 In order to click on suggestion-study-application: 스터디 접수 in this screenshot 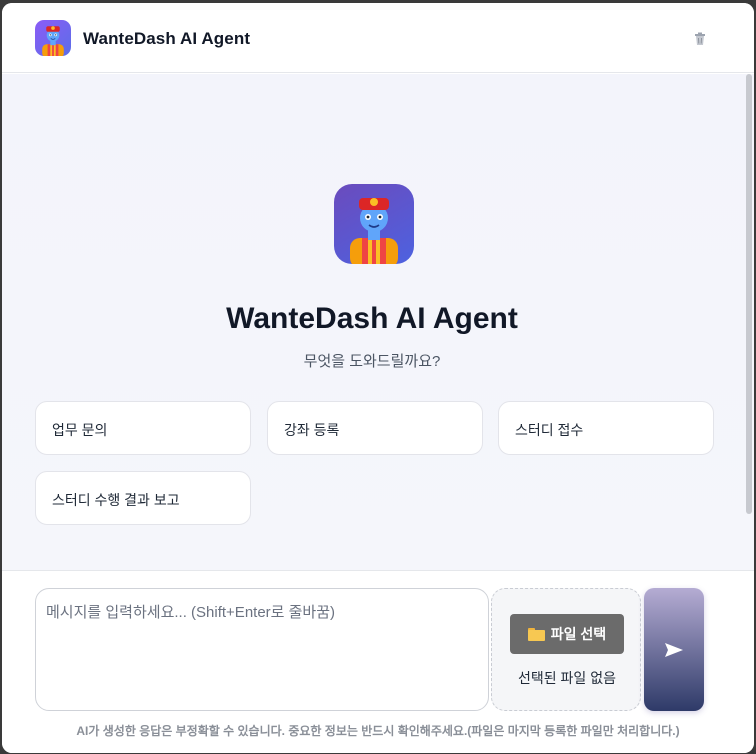, I will do `click(606, 428)`.